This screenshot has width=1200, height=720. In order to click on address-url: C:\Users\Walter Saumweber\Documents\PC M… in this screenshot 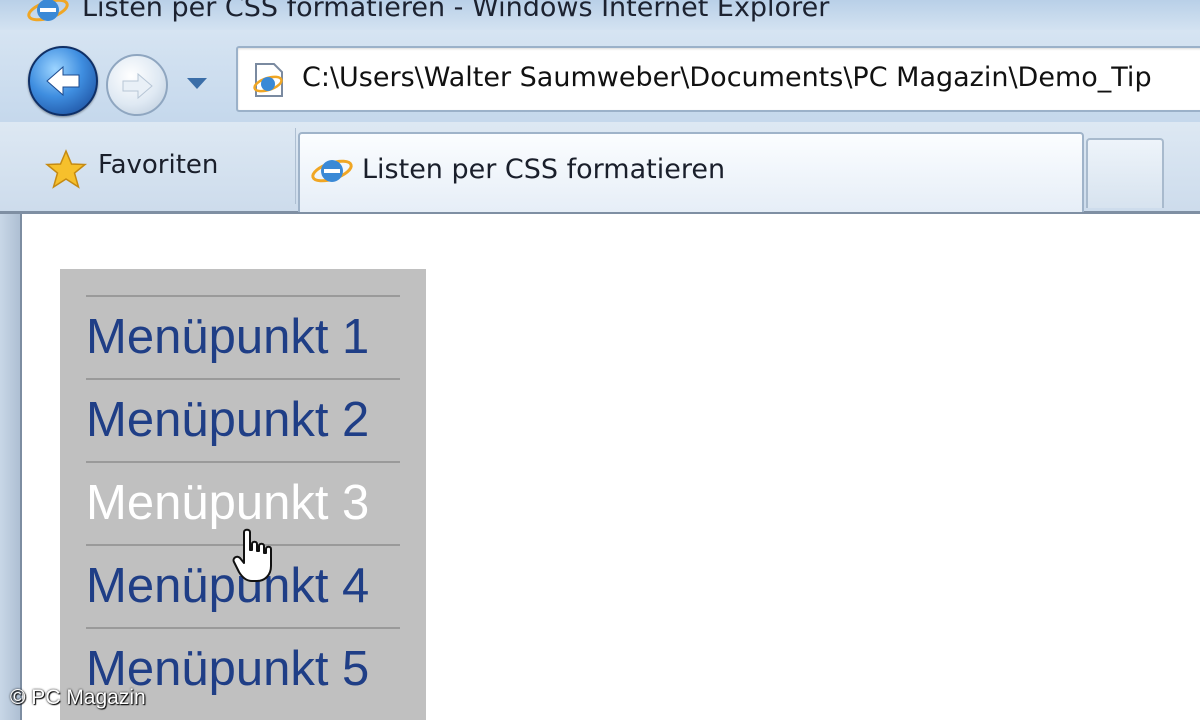, I will do `click(727, 77)`.